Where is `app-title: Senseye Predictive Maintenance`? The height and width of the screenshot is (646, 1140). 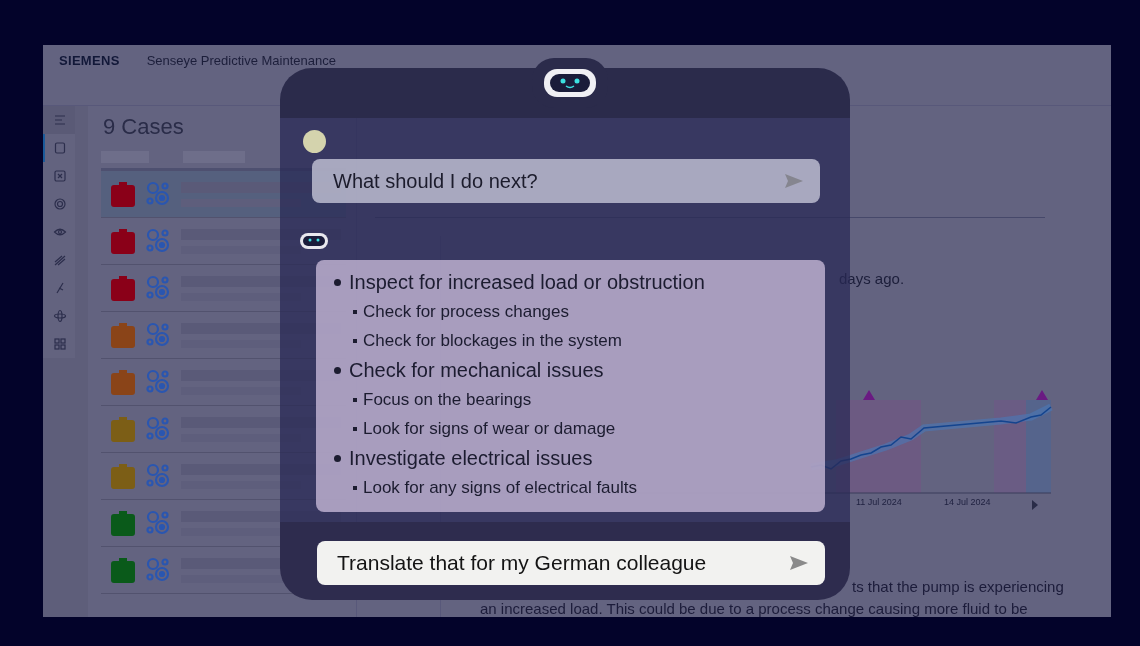
app-title: Senseye Predictive Maintenance is located at coordinates (241, 60).